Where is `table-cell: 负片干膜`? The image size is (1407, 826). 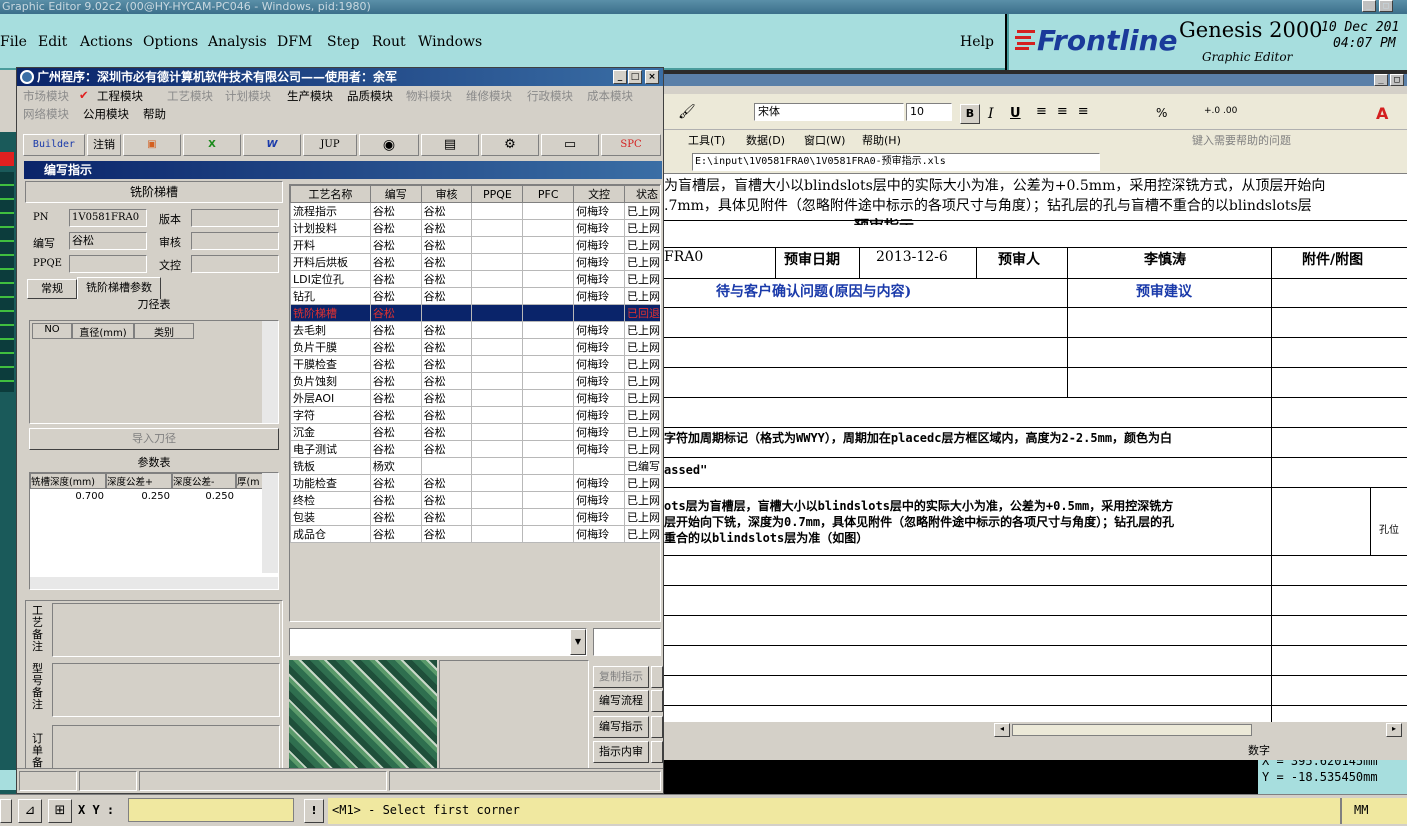 table-cell: 负片干膜 is located at coordinates (330, 347).